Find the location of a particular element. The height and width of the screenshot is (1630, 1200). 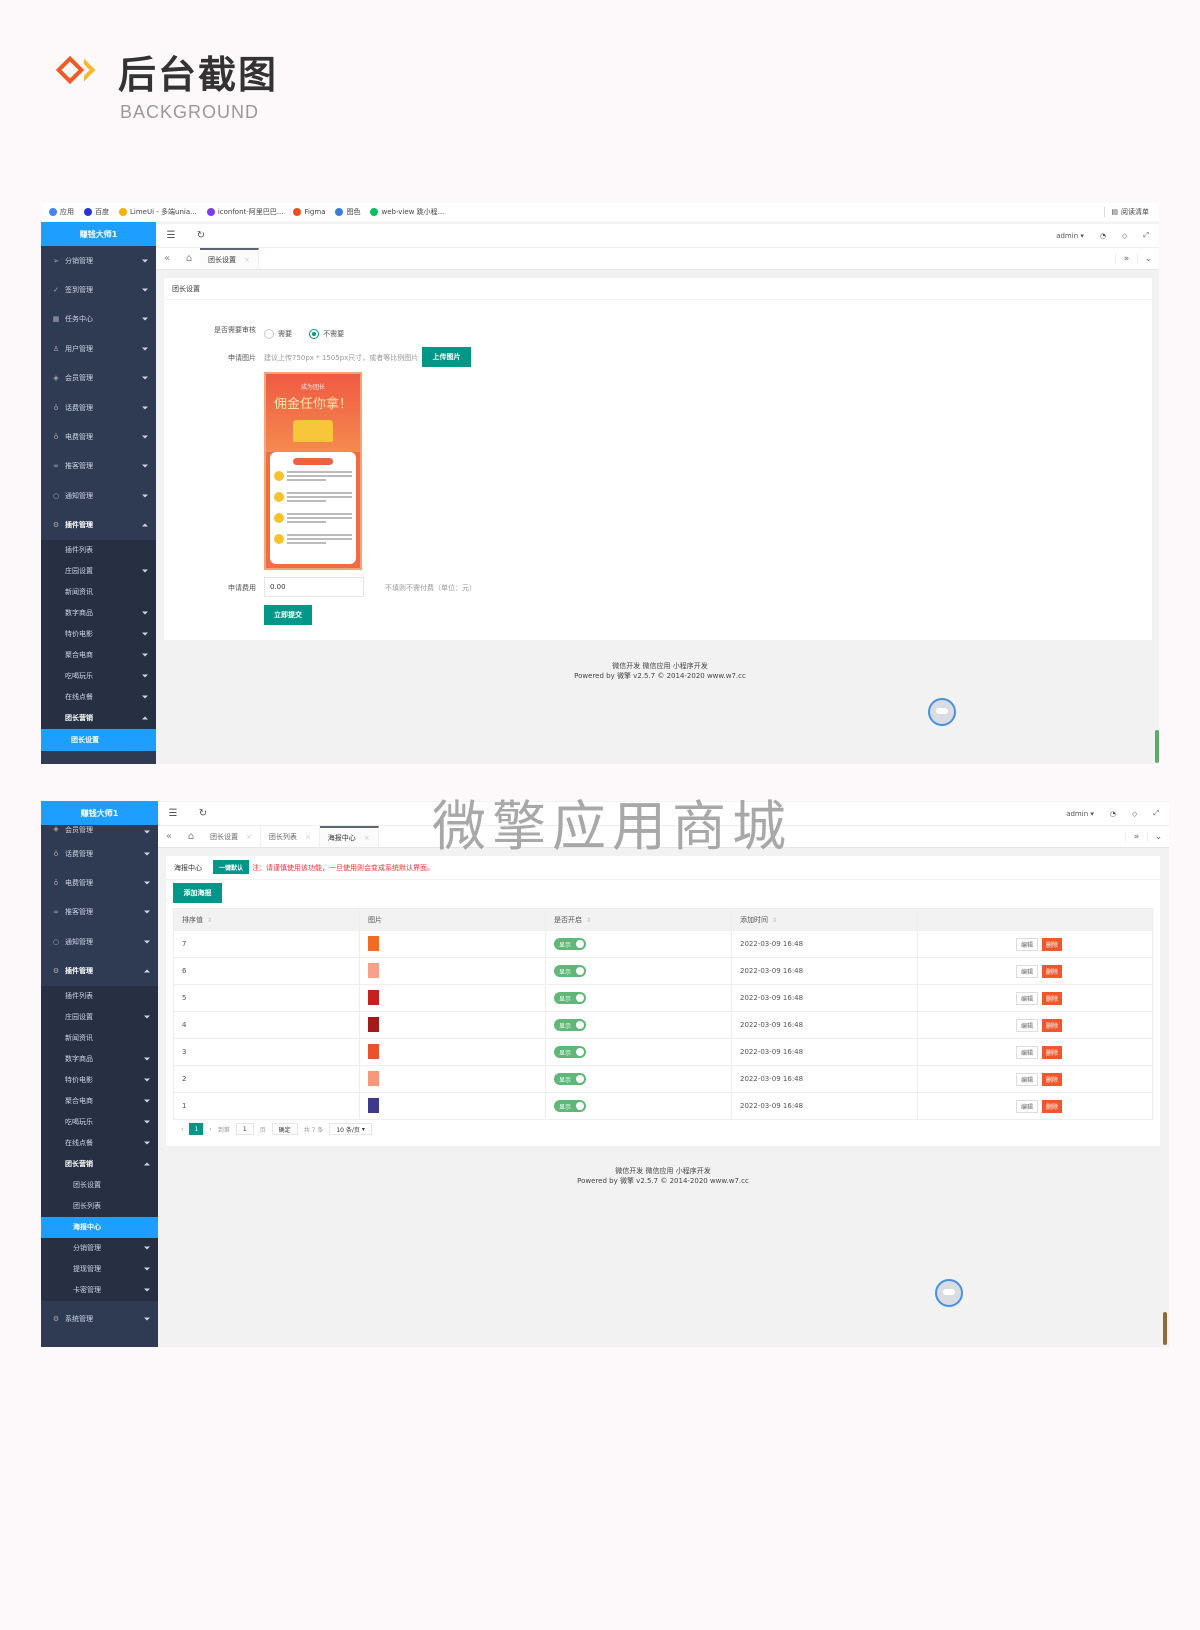

sidebar-item: 特价电影 is located at coordinates (98, 634).